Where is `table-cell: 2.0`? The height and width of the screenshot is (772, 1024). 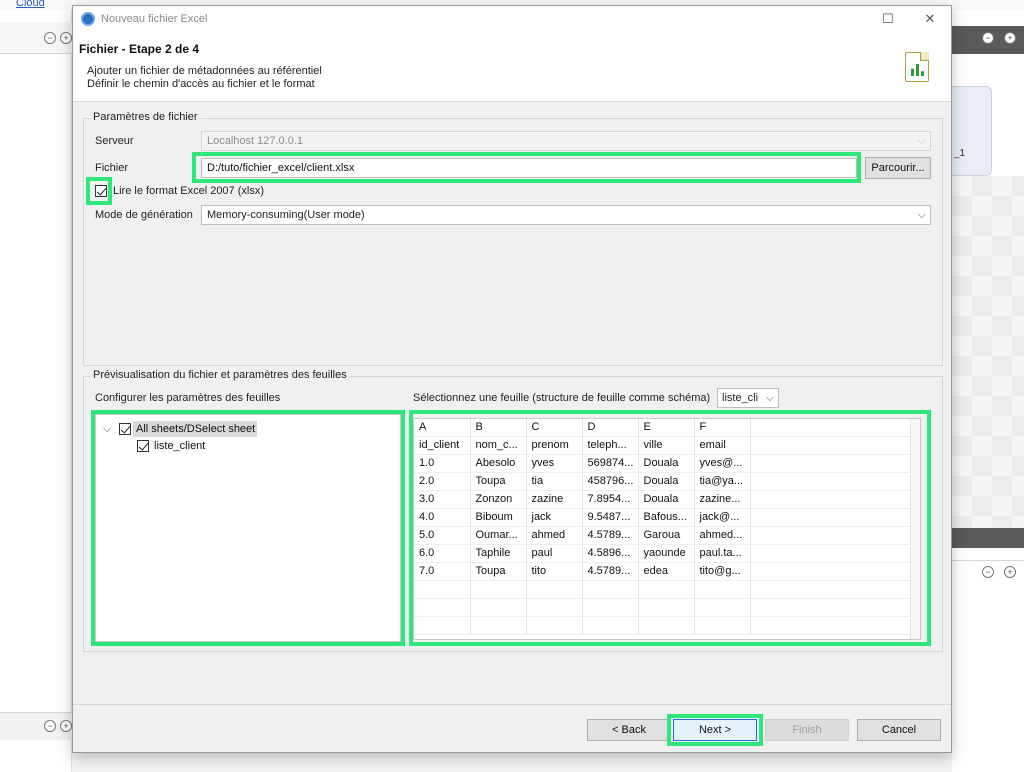
table-cell: 2.0 is located at coordinates (442, 482).